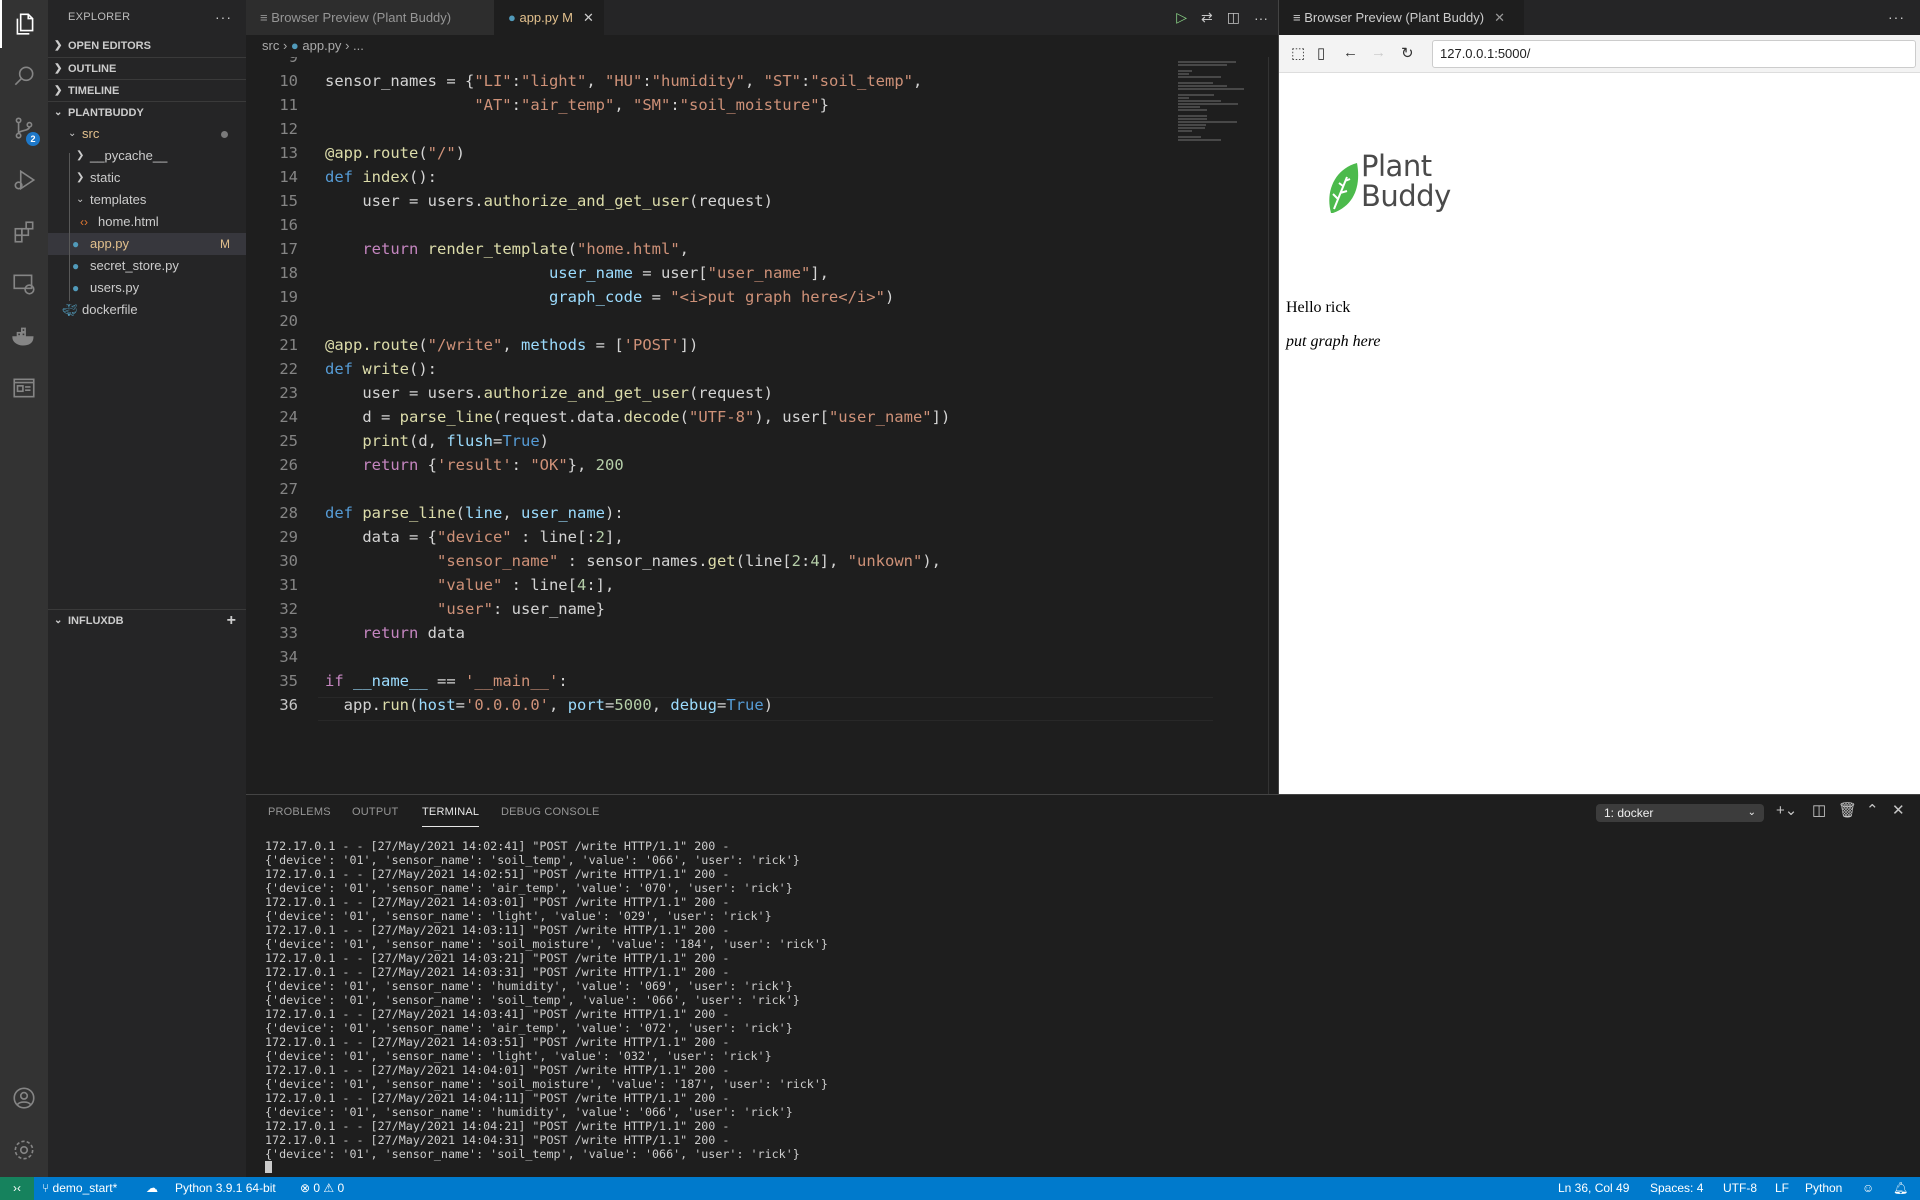 The image size is (1920, 1200). What do you see at coordinates (1751, 812) in the screenshot?
I see `chevron-down-icon: ⌄` at bounding box center [1751, 812].